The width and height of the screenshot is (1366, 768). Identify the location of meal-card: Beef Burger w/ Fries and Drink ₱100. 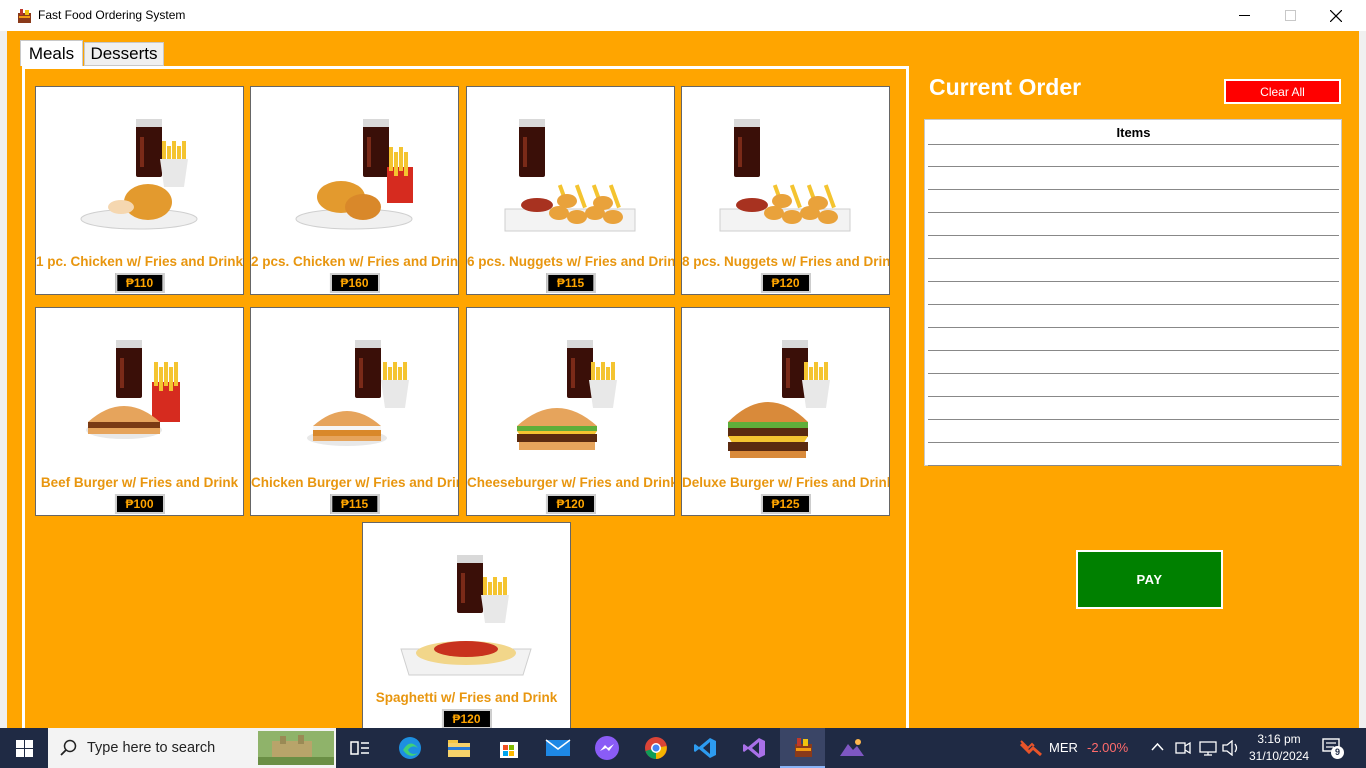
(139, 411).